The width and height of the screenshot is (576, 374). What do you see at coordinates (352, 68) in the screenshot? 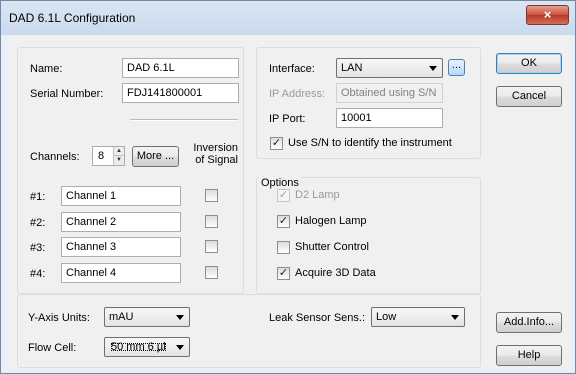
I see `interface-value: LAN` at bounding box center [352, 68].